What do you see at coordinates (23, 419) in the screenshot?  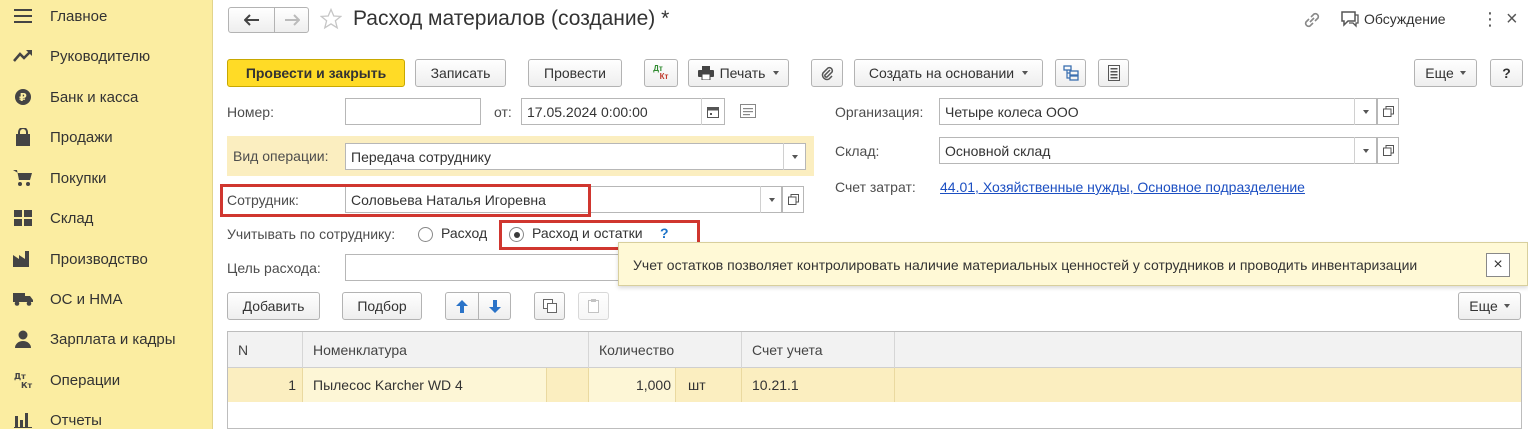 I see `bar-chart-icon` at bounding box center [23, 419].